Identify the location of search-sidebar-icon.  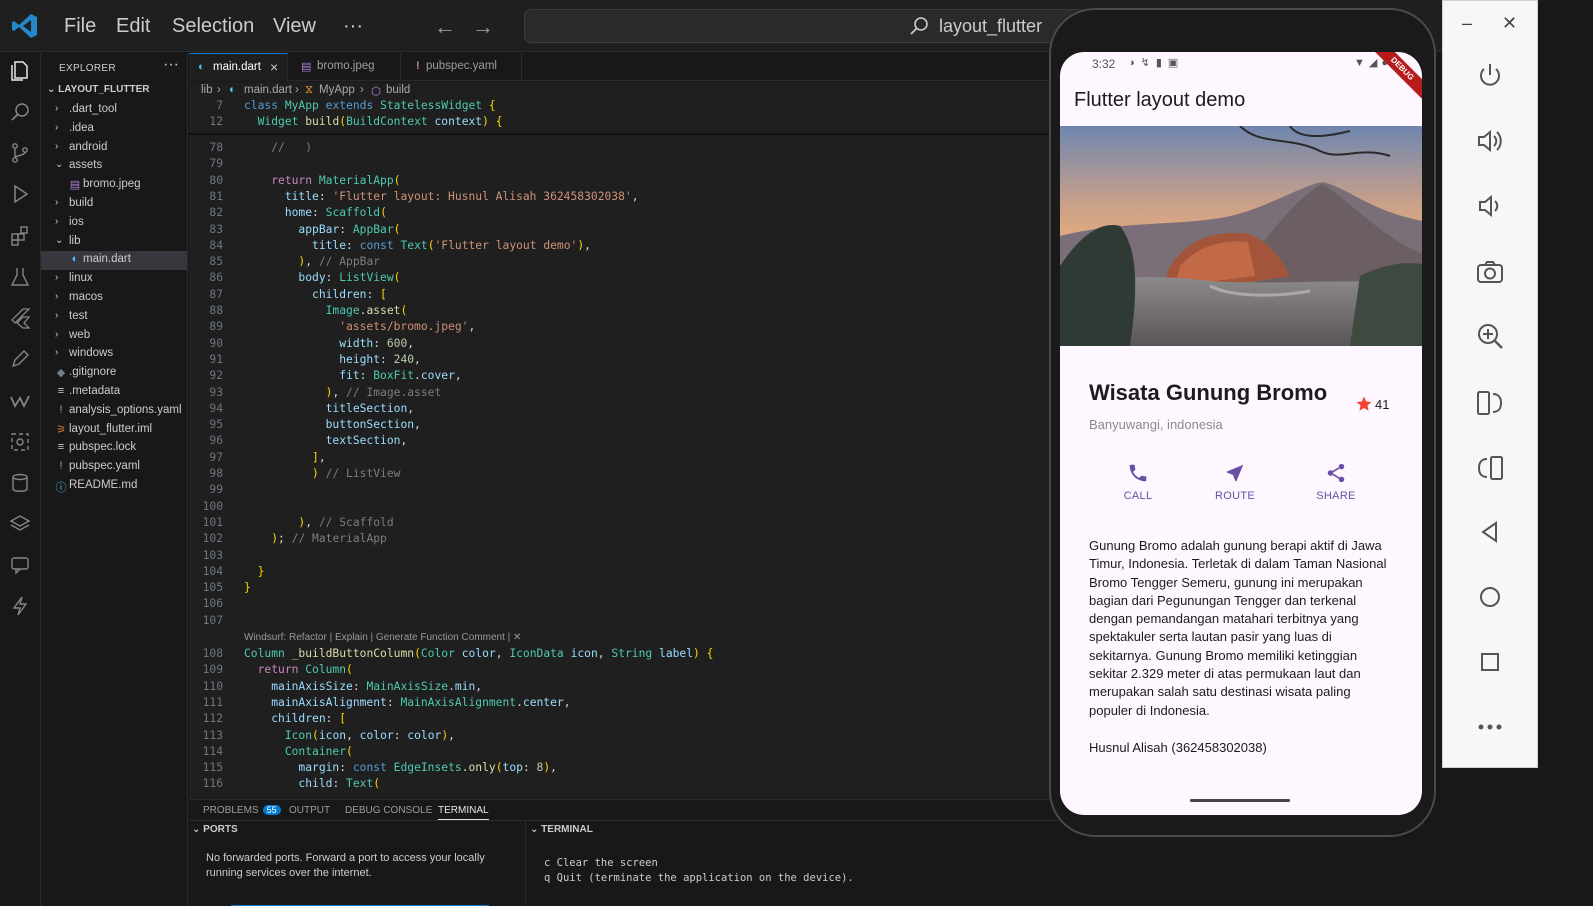
(20, 112).